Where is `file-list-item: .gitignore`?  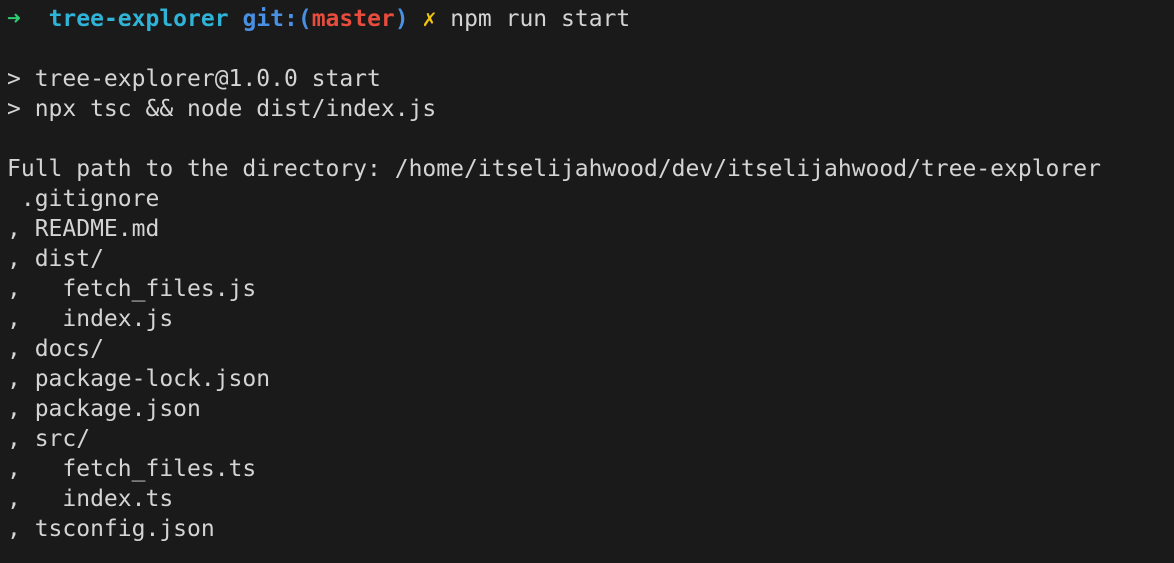 file-list-item: .gitignore is located at coordinates (83, 199).